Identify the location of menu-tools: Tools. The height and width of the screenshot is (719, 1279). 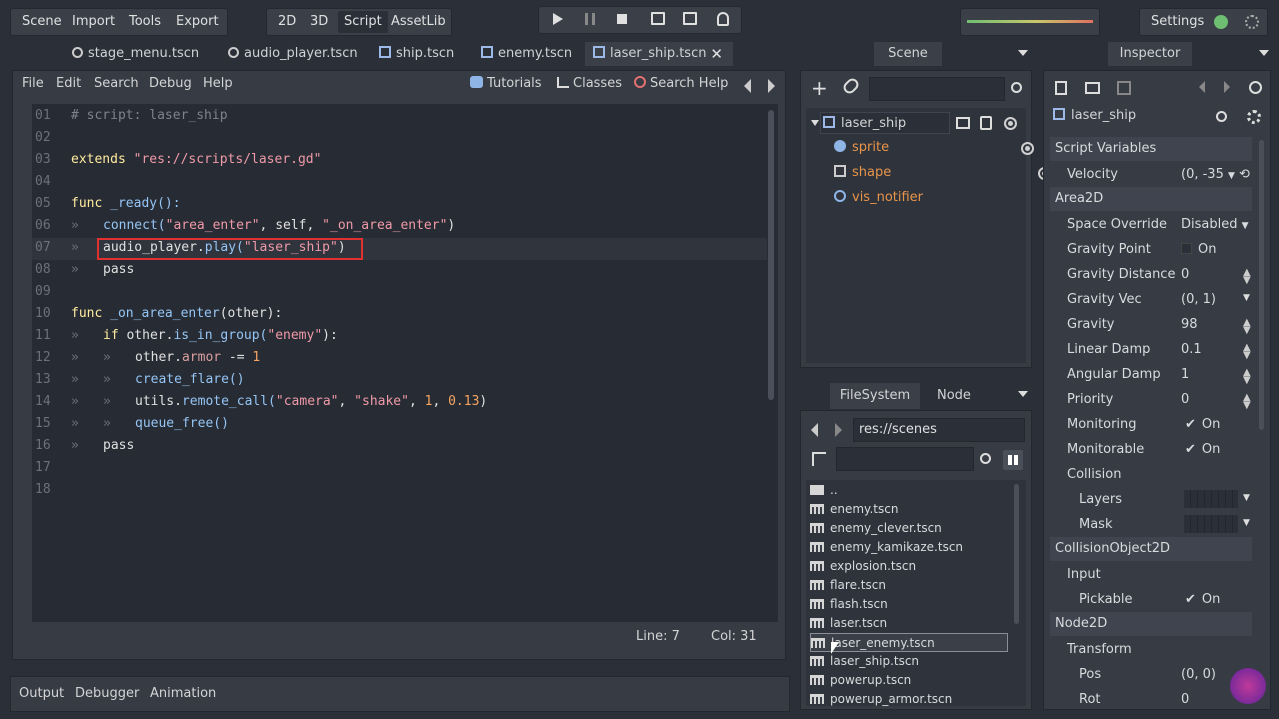
(145, 22).